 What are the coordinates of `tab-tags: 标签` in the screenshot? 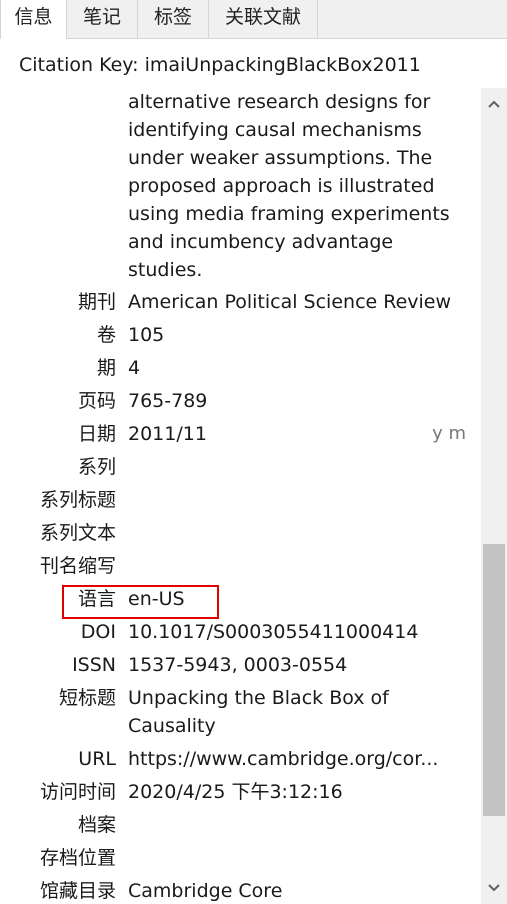 It's located at (173, 19).